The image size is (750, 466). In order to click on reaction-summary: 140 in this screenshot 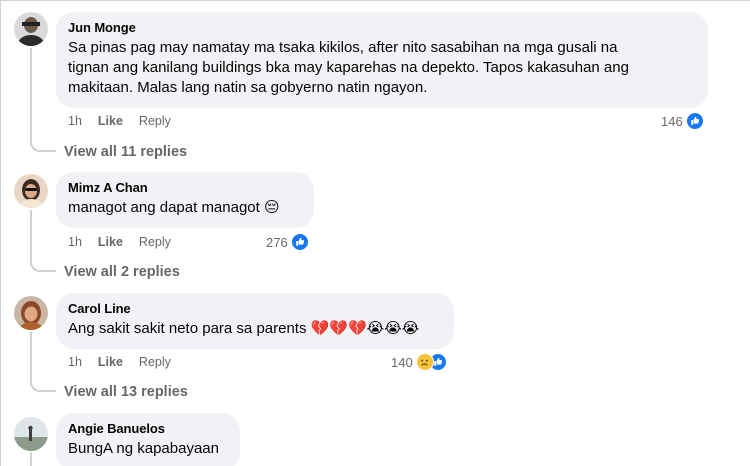, I will do `click(419, 362)`.